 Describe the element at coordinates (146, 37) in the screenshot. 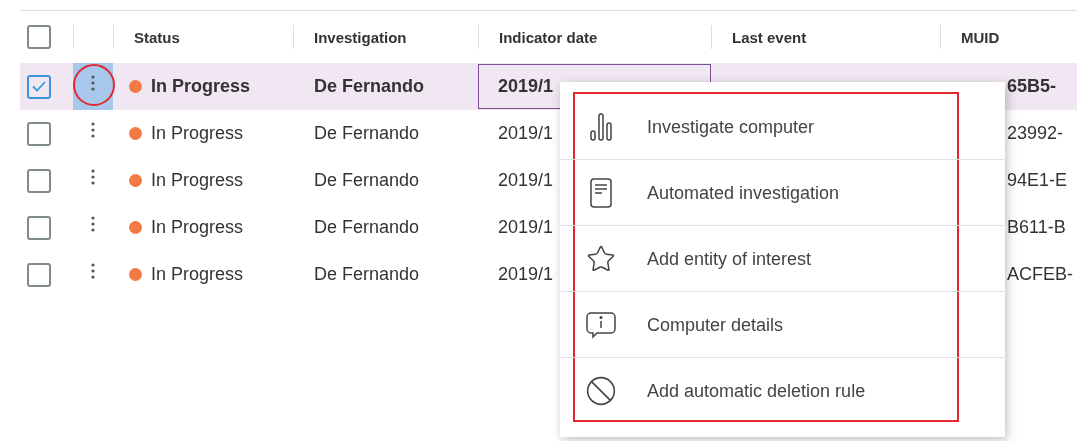

I see `column-header: Status` at that location.